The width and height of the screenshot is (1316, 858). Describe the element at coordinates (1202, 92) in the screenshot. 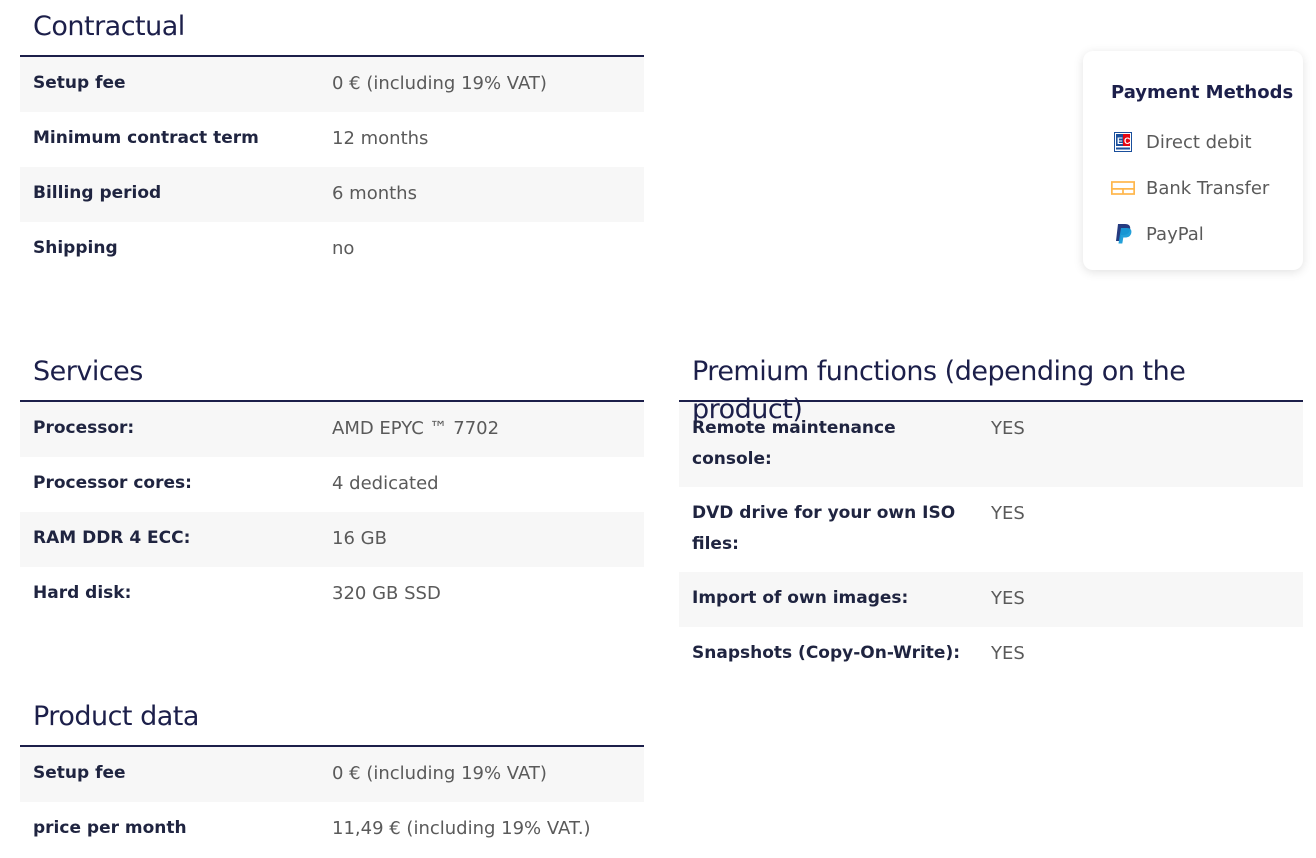

I see `payment-methods-title: Payment Methods` at that location.